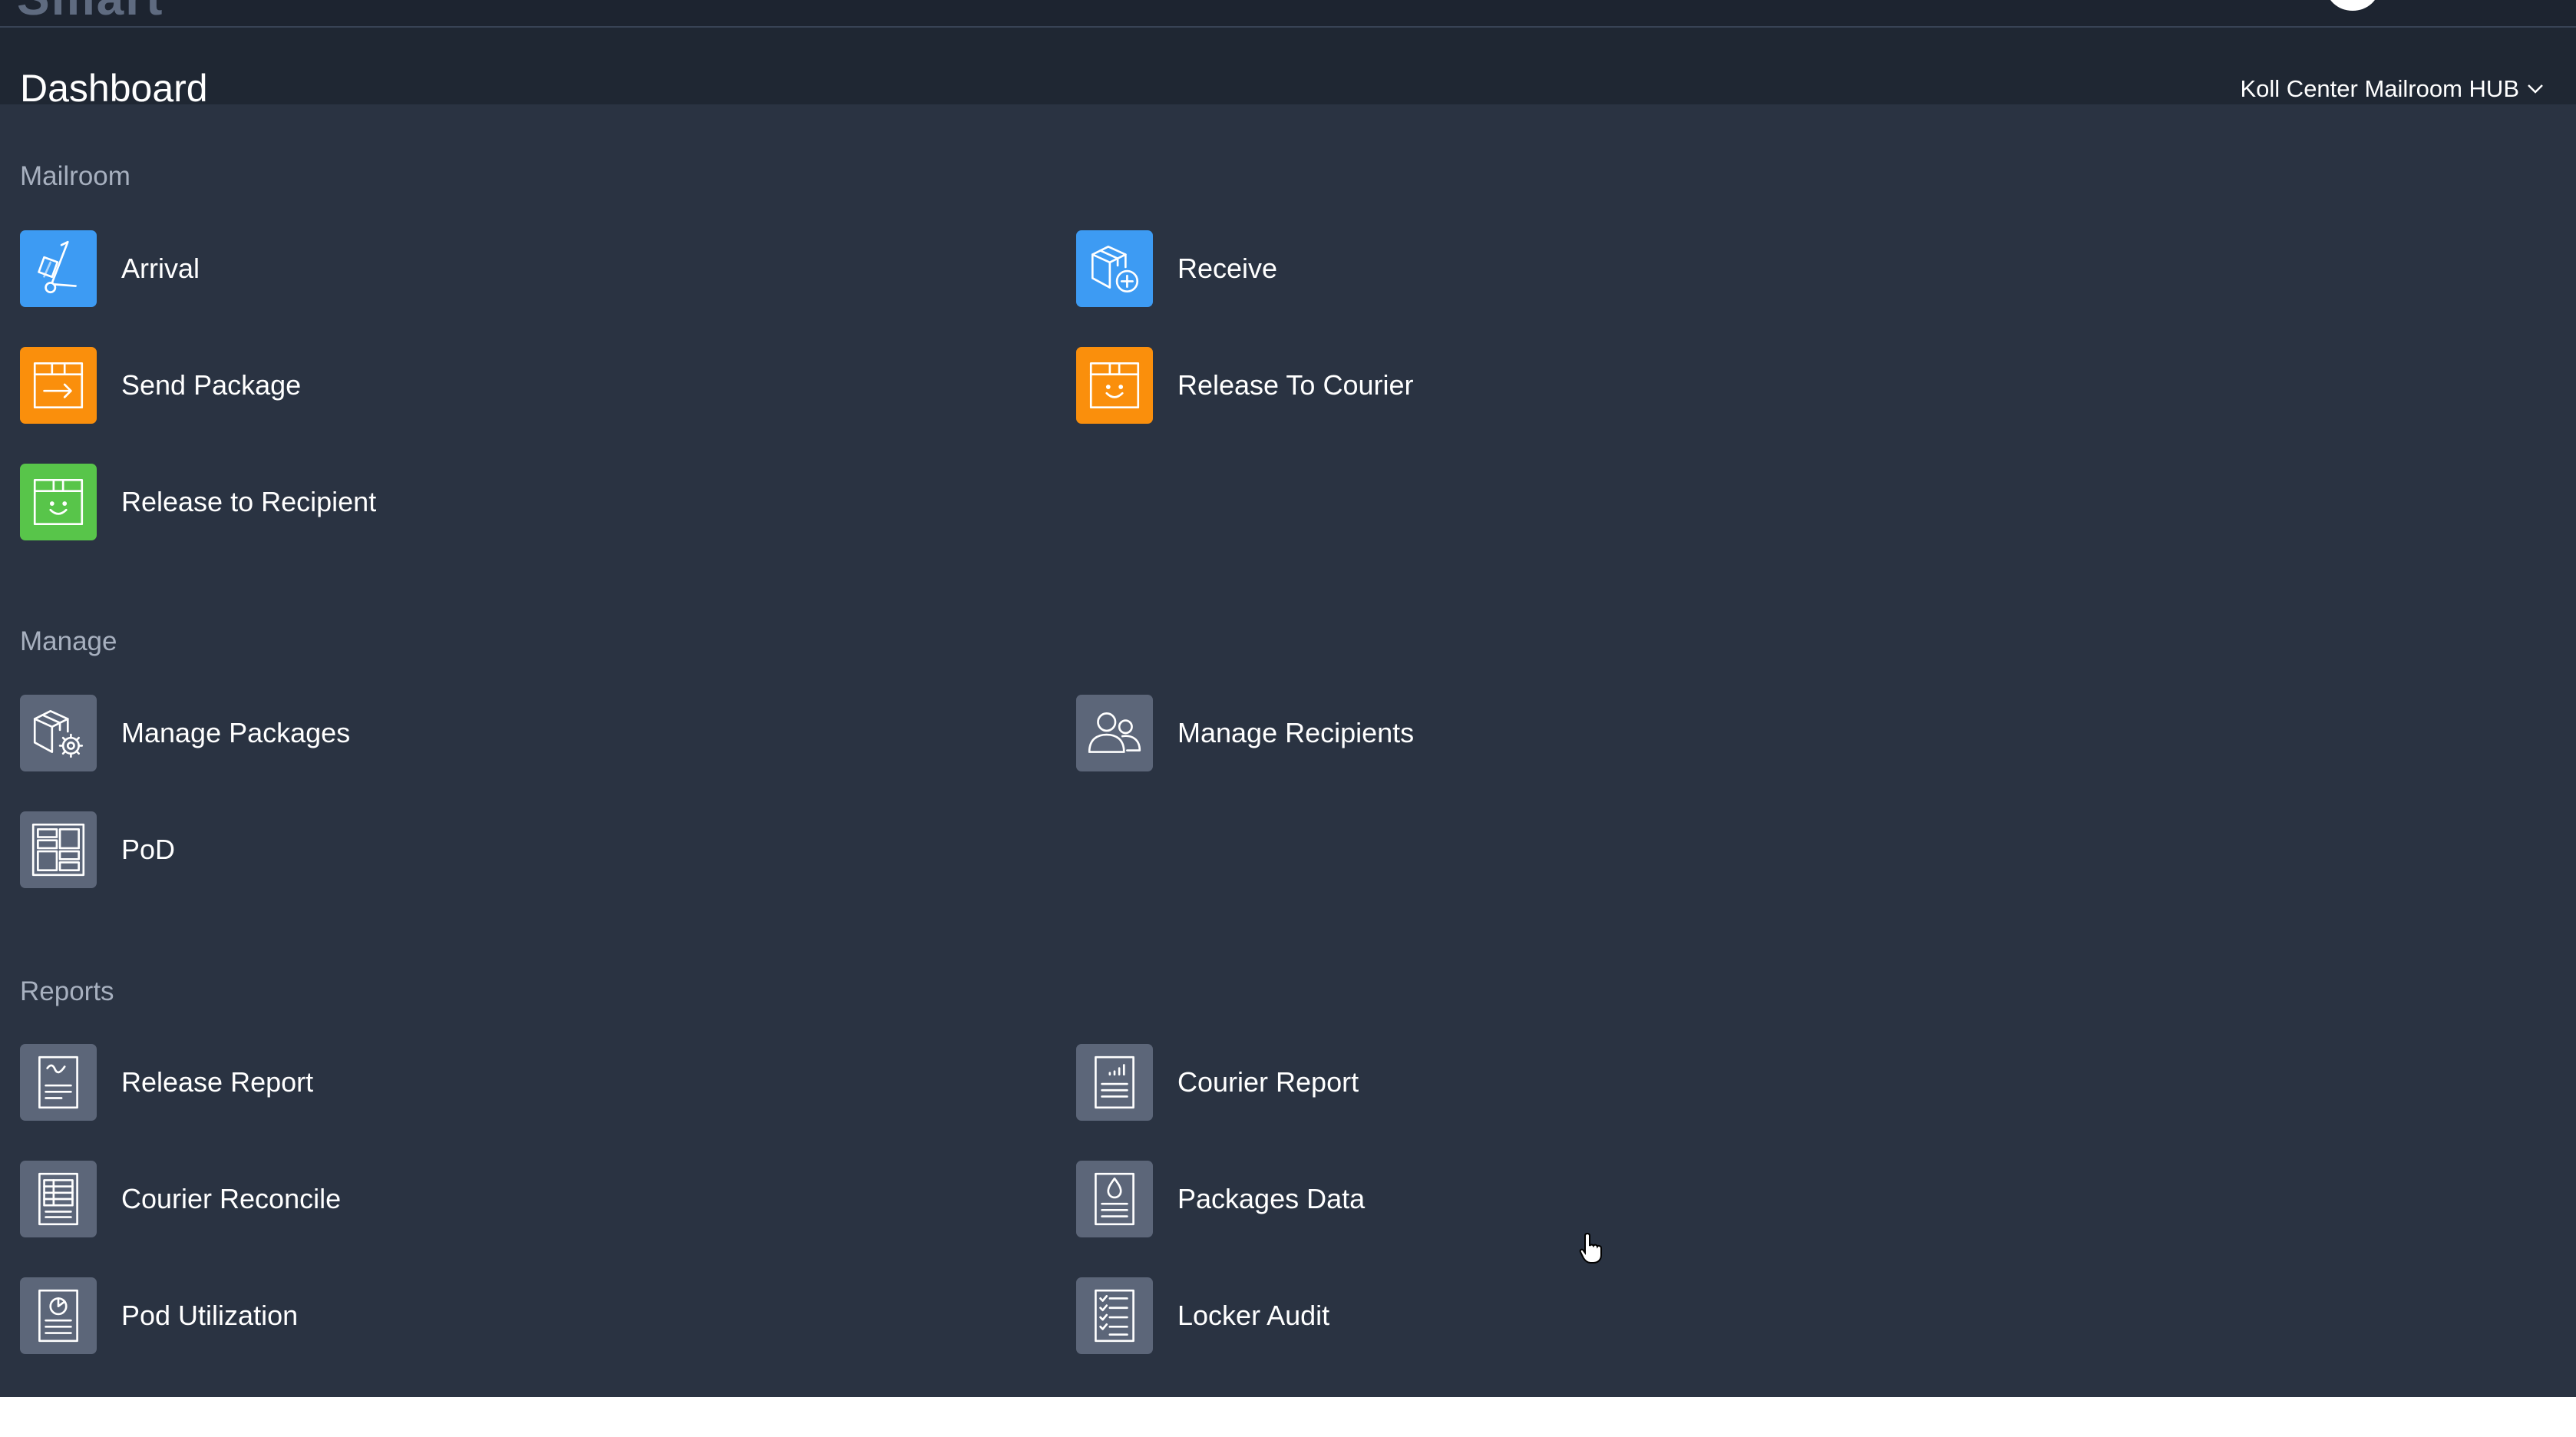 Image resolution: width=2576 pixels, height=1437 pixels. What do you see at coordinates (90, 13) in the screenshot?
I see `app-logo: Smart` at bounding box center [90, 13].